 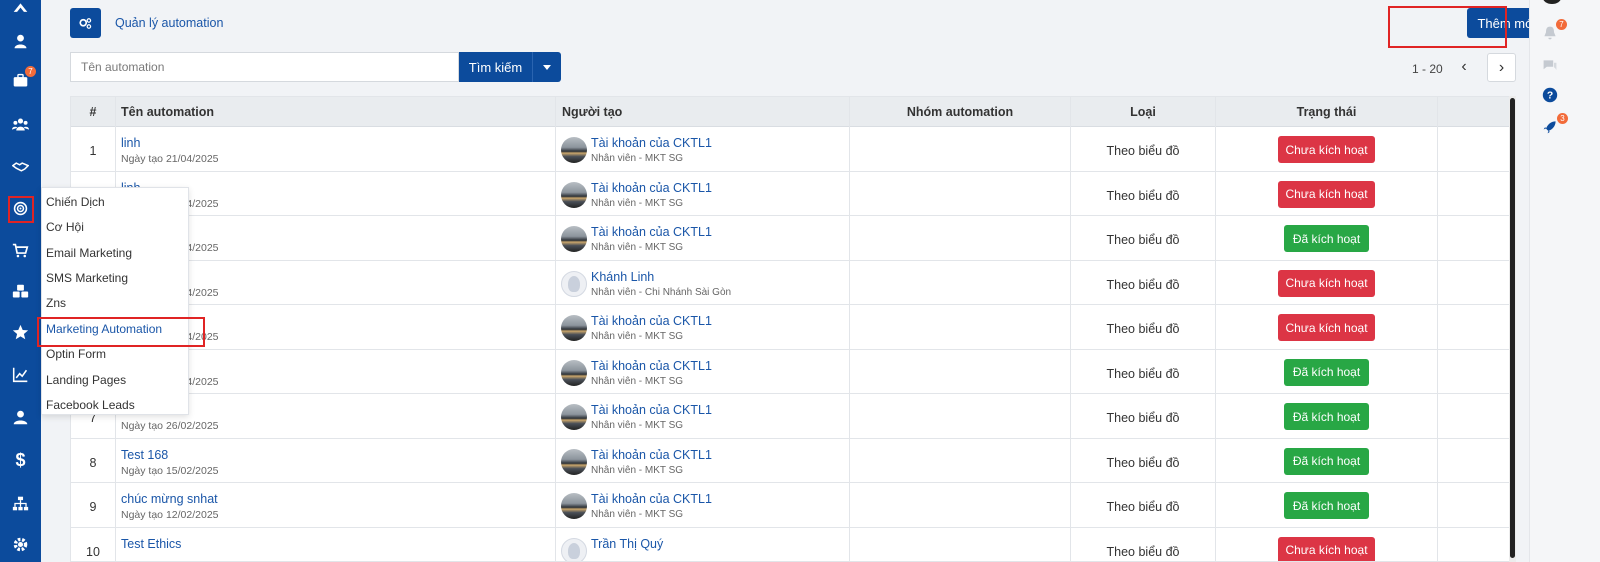 I want to click on search-button: Tìm kiếm, so click(x=496, y=67).